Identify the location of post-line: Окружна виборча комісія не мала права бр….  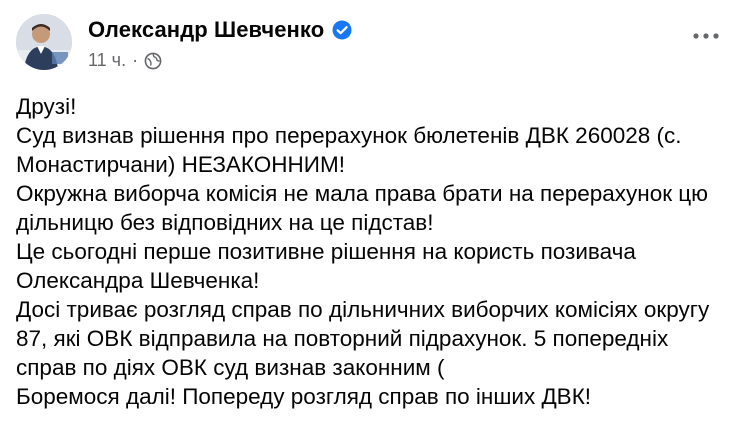
(362, 193).